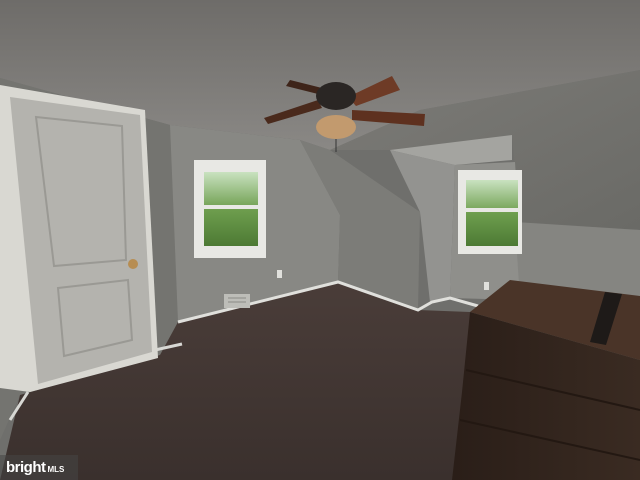 The width and height of the screenshot is (640, 480). Describe the element at coordinates (336, 96) in the screenshot. I see `fan-motor` at that location.